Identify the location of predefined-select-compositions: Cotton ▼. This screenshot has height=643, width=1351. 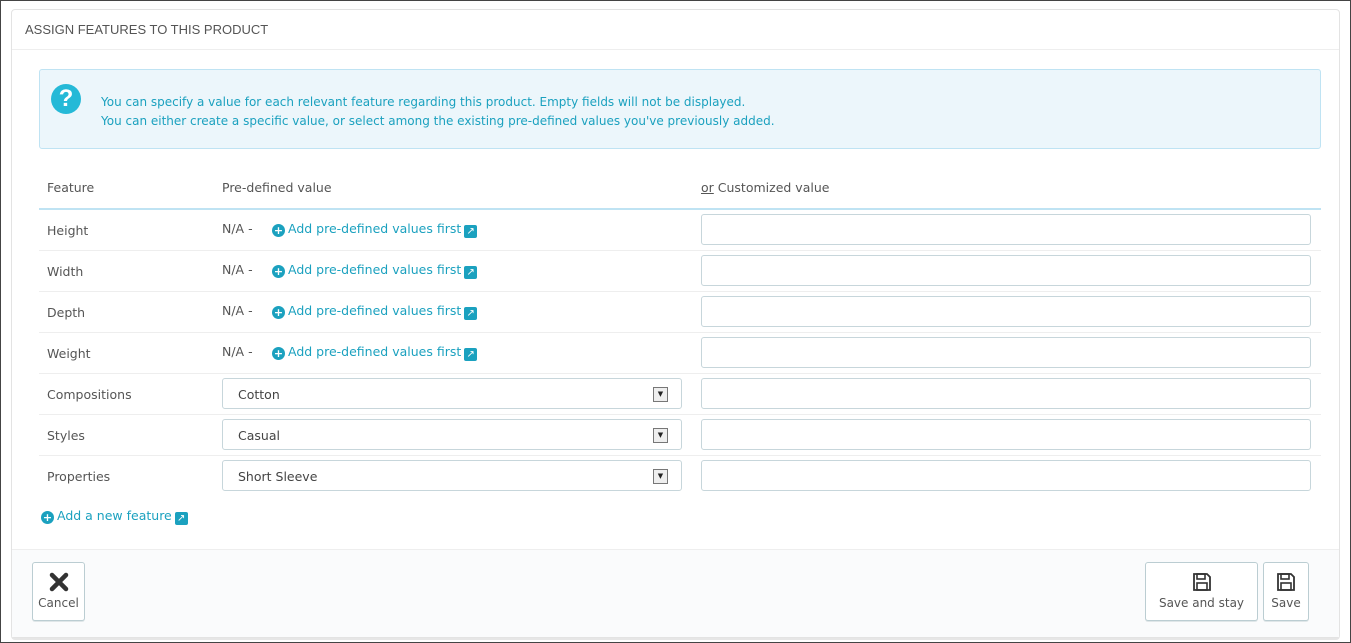
(452, 393).